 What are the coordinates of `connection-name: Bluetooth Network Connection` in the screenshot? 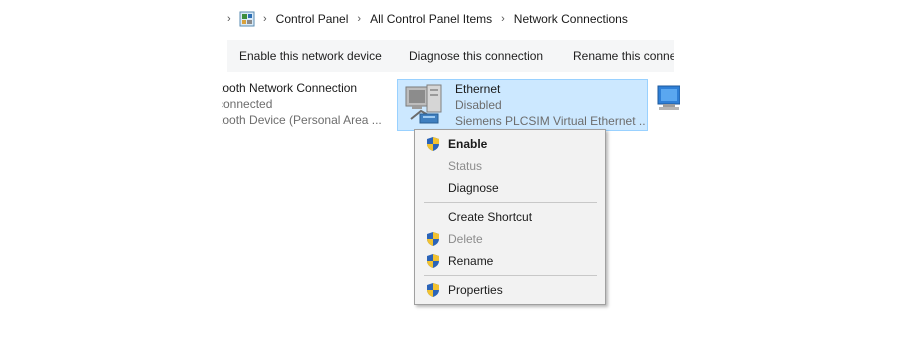 It's located at (290, 88).